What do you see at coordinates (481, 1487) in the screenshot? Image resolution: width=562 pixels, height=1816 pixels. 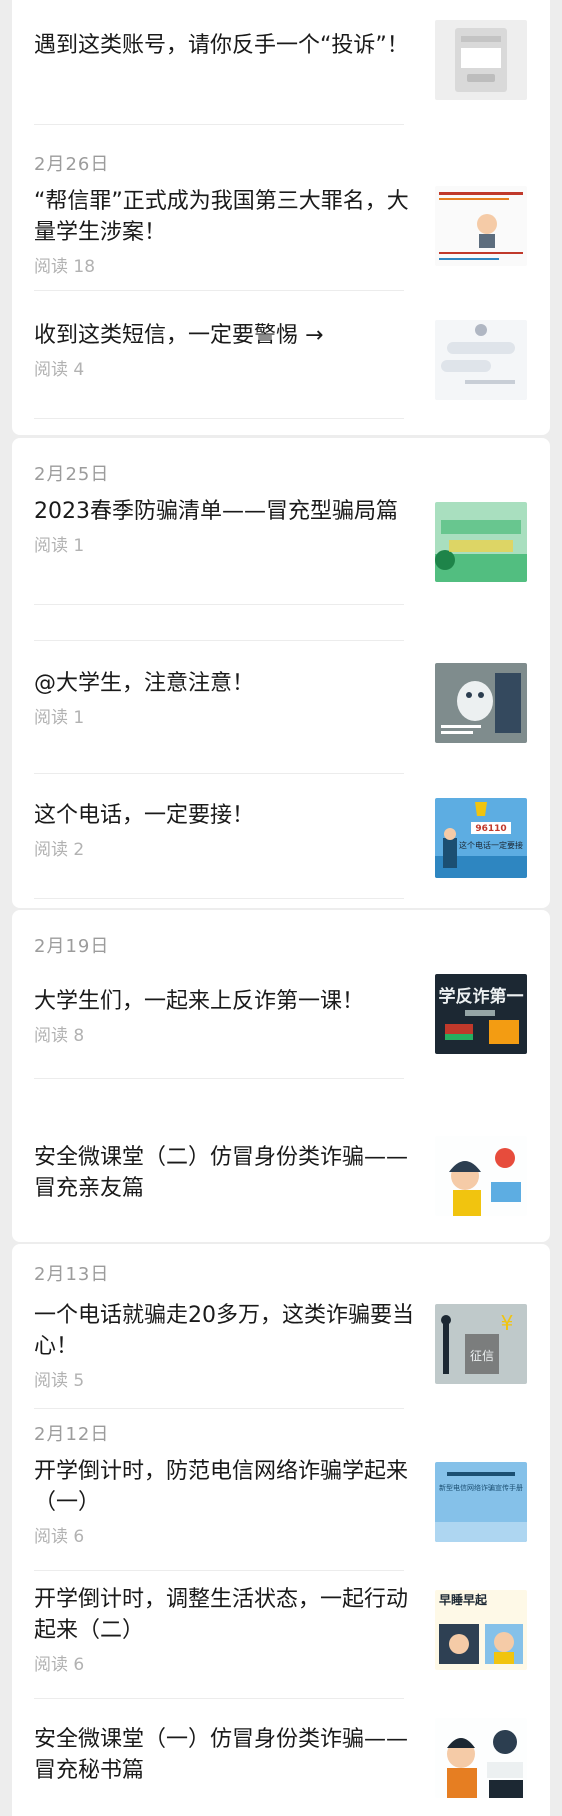 I see `thumbnail-label: 新型电信网络诈骗宣传手册` at bounding box center [481, 1487].